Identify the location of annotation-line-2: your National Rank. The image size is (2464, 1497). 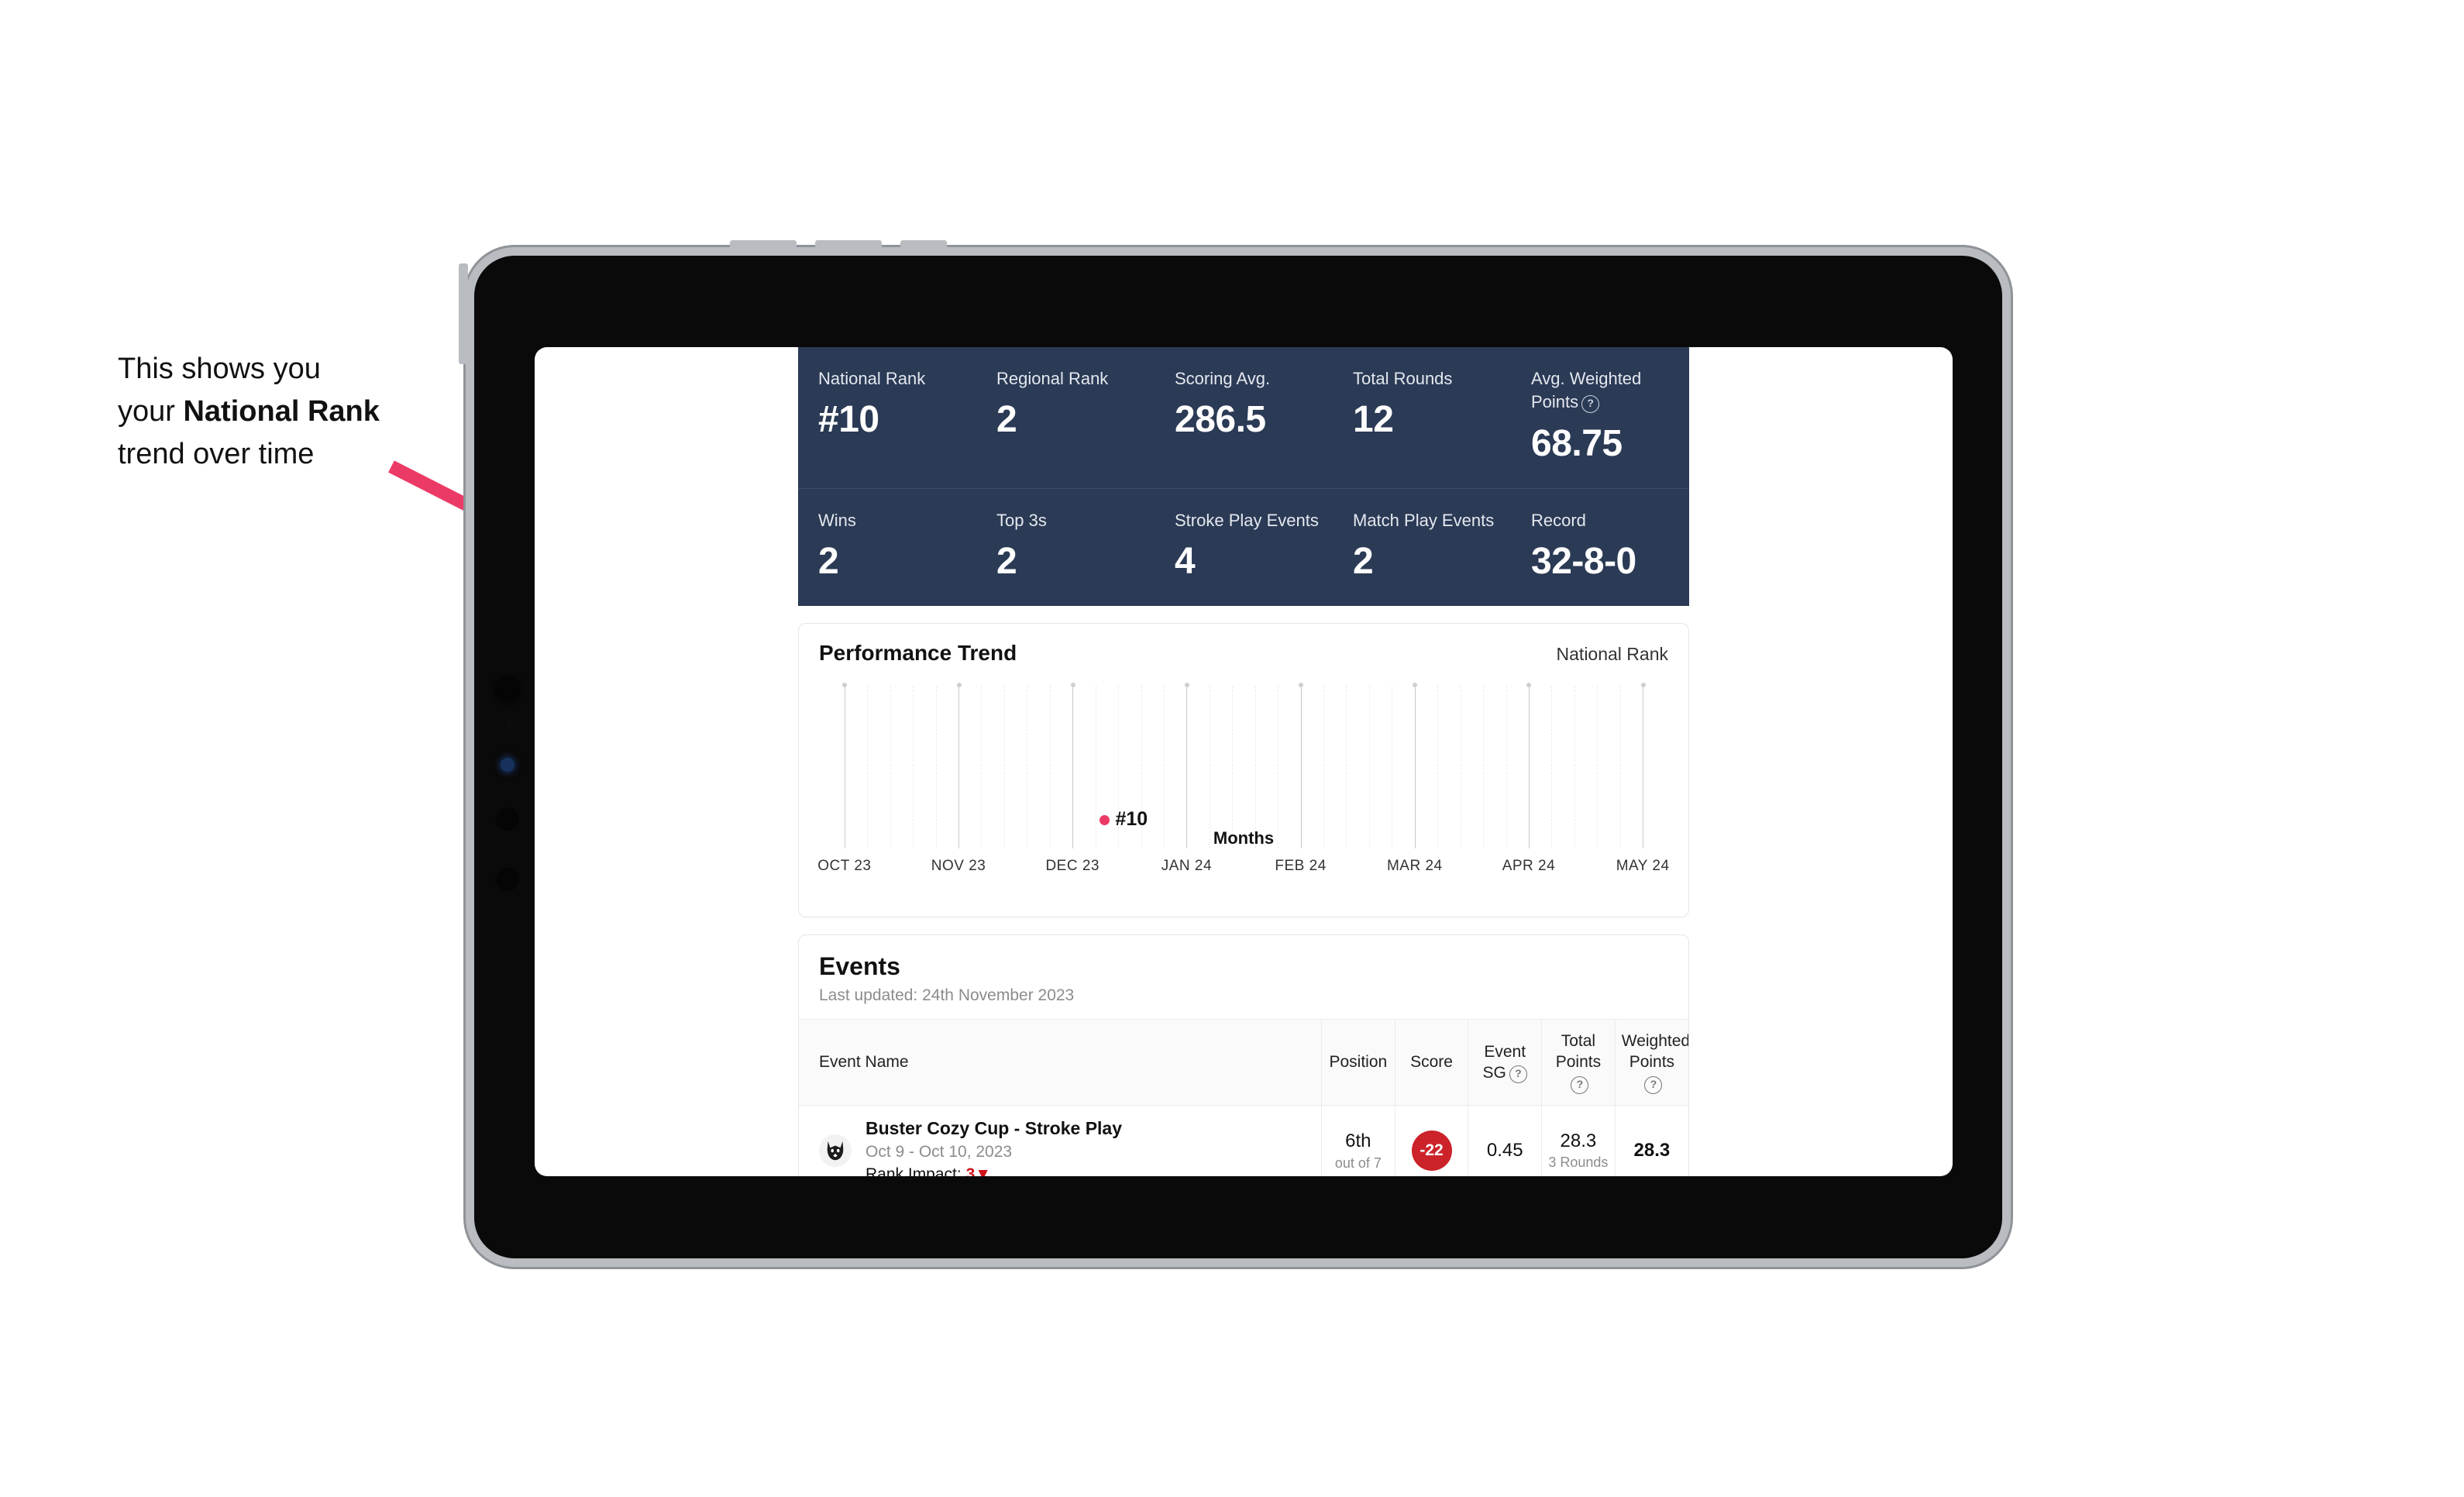
(273, 412).